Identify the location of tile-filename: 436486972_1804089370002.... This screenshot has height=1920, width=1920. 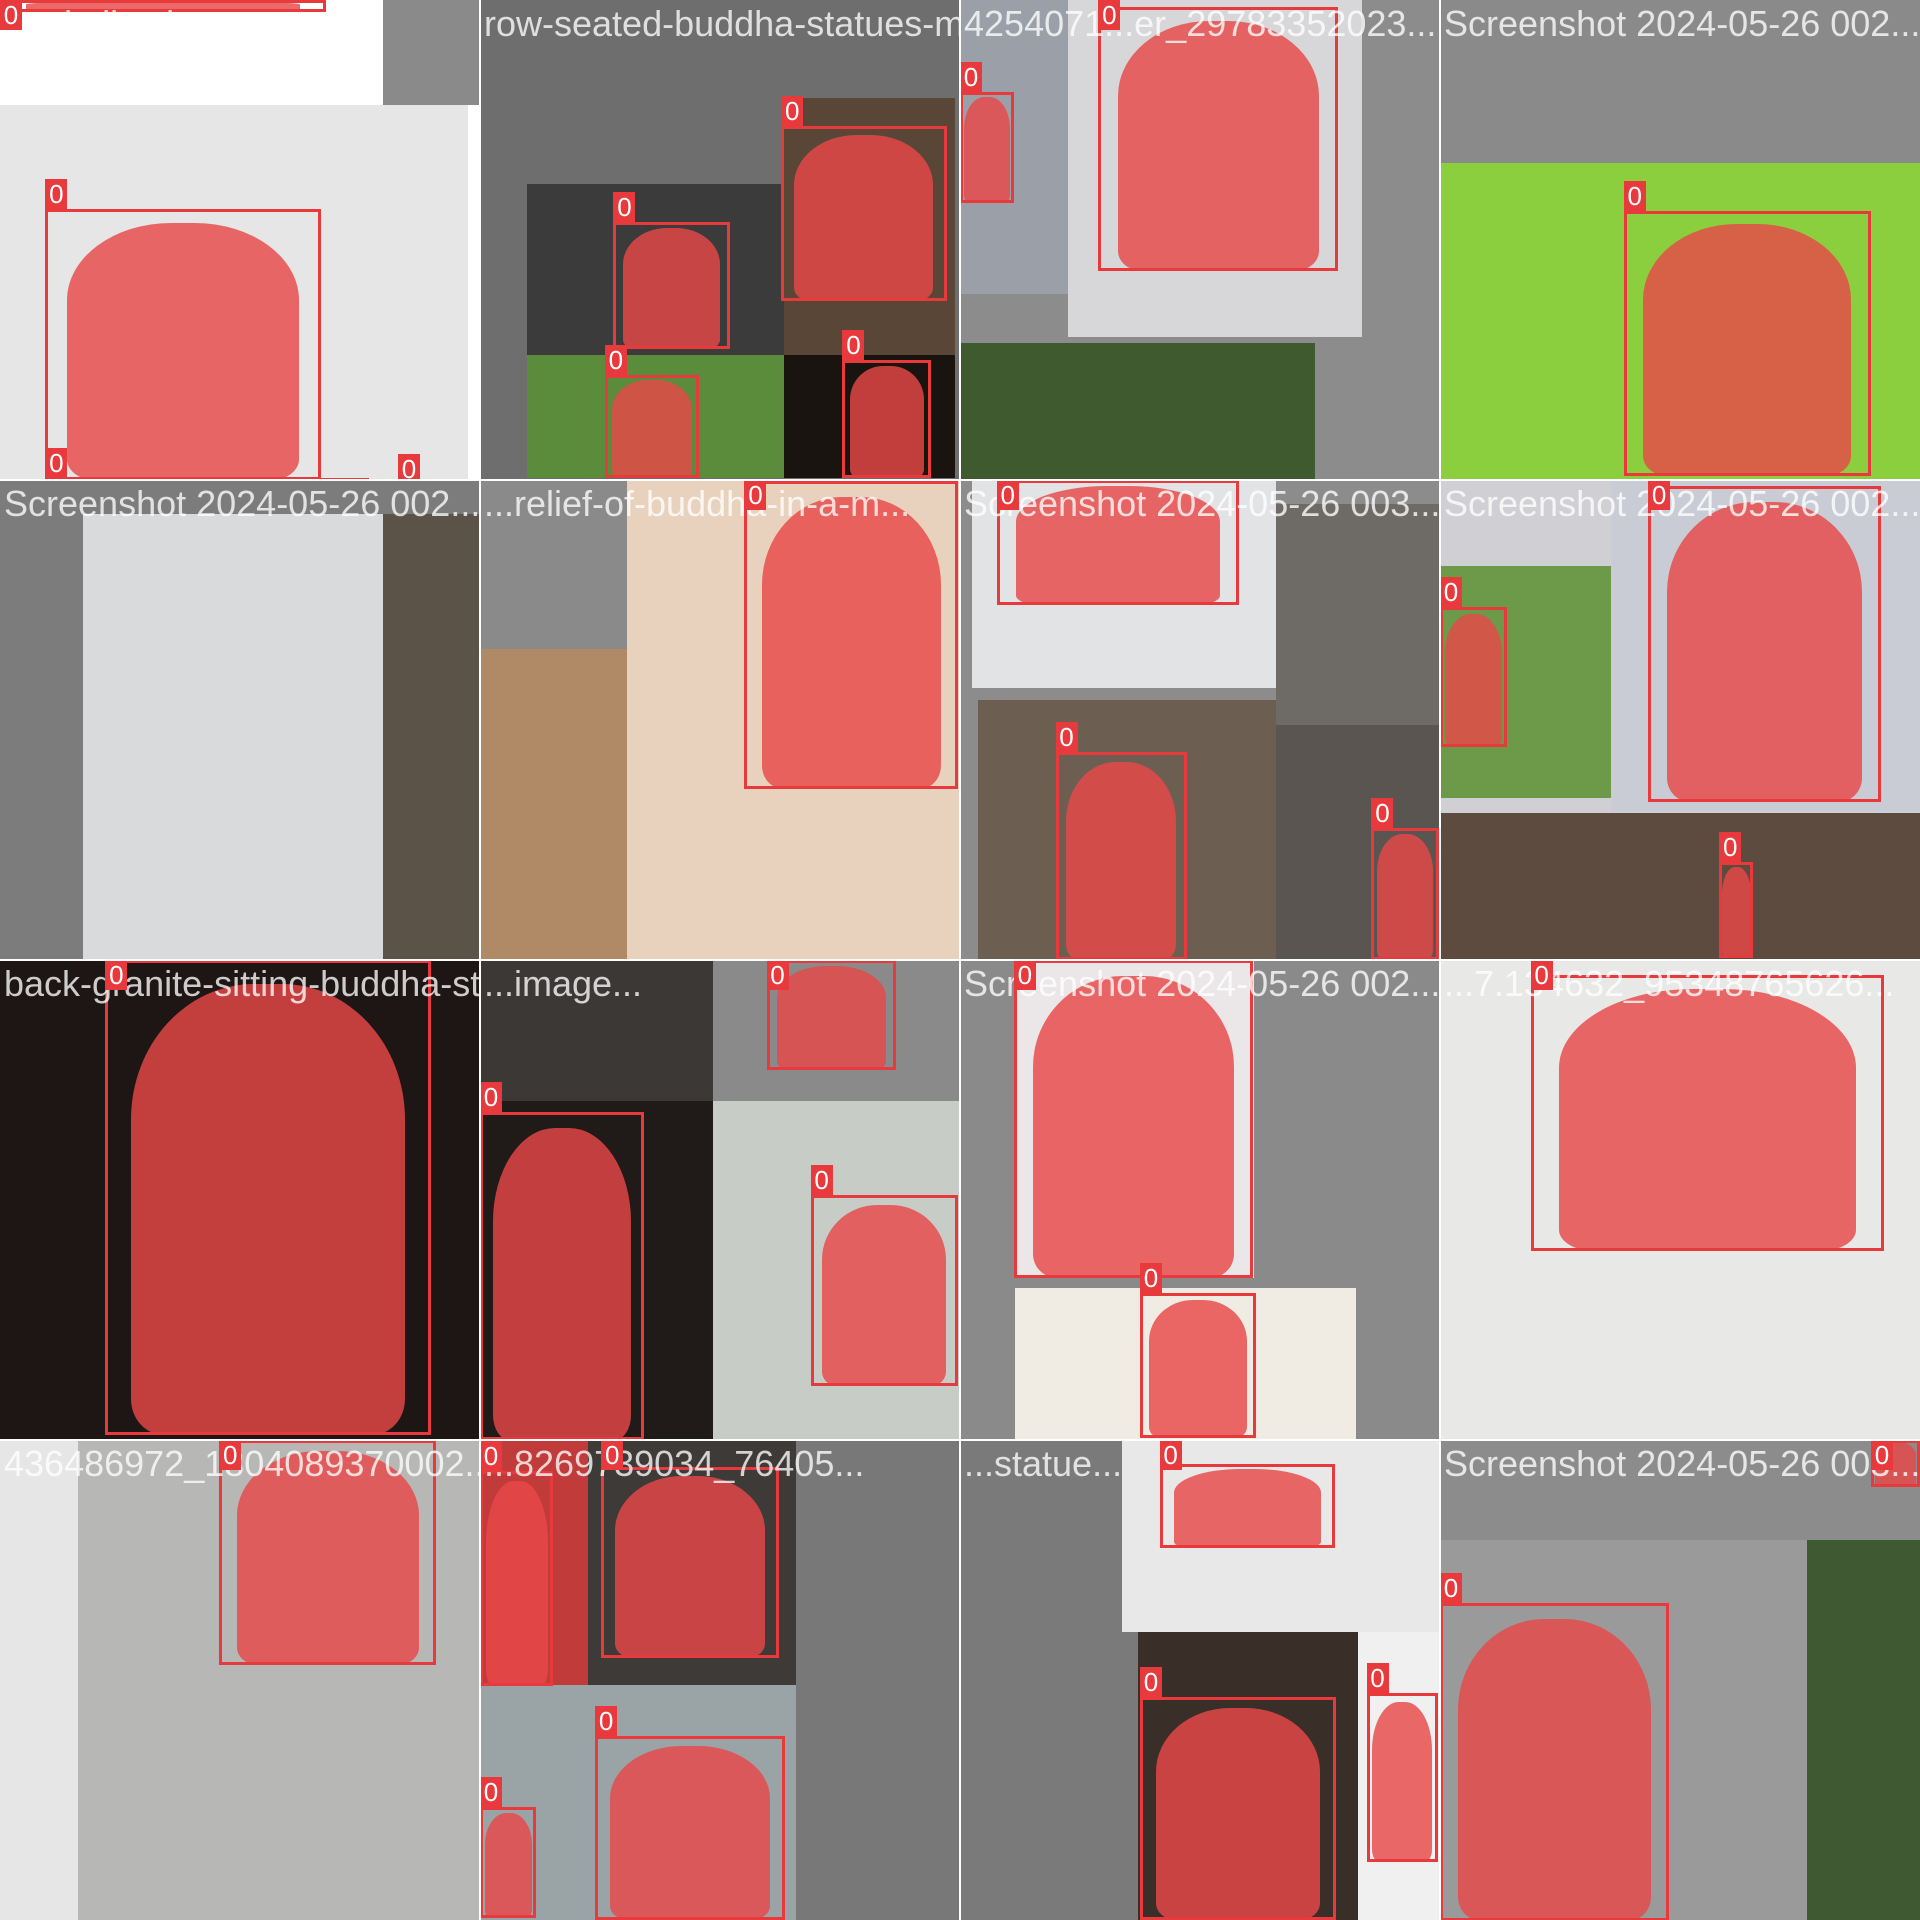
(242, 1463).